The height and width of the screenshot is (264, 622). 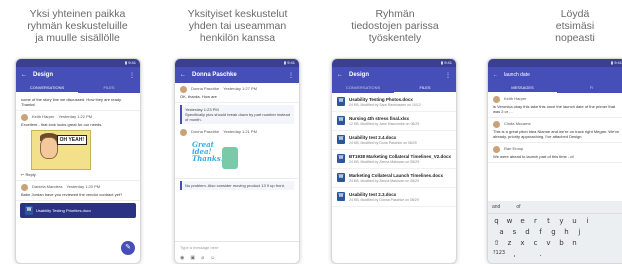 I want to click on file-name: Usability test 2.3.docx, so click(x=373, y=194).